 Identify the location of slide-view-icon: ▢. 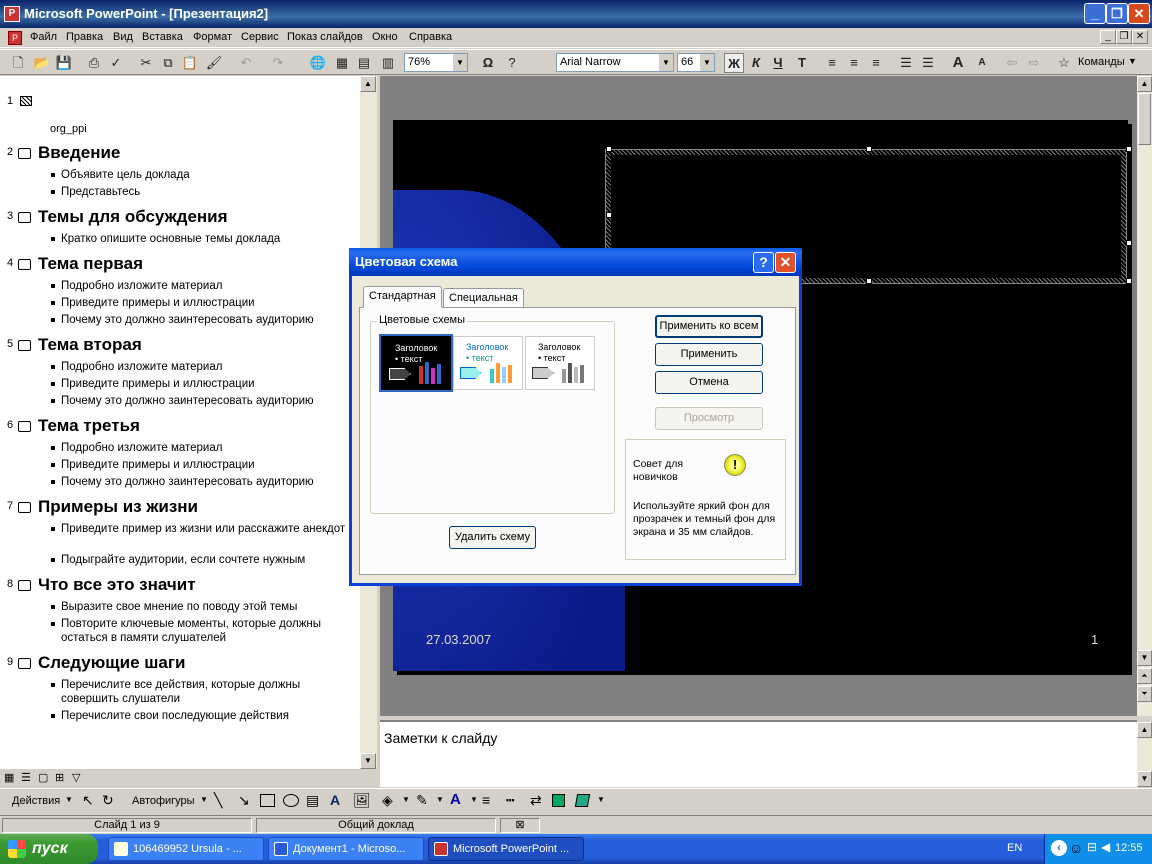
(43, 777).